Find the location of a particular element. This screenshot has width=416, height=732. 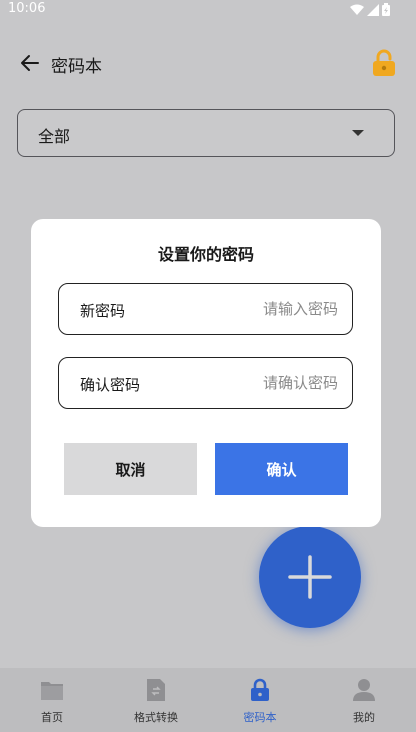

folder-icon is located at coordinates (52, 691).